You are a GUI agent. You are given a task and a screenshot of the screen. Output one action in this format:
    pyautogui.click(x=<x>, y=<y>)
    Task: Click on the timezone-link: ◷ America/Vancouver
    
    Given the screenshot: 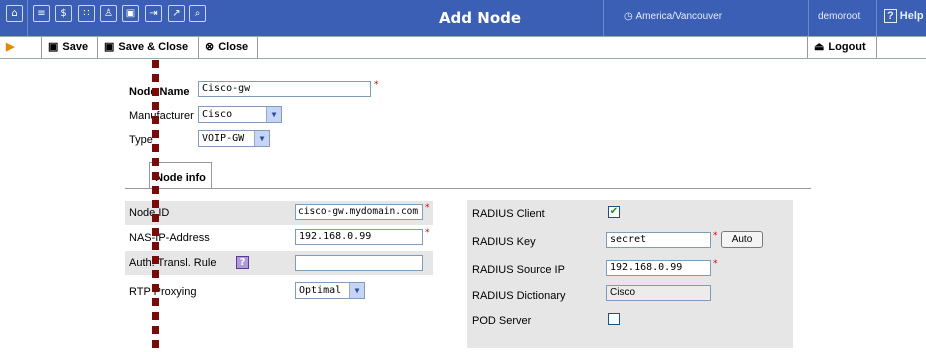 What is the action you would take?
    pyautogui.click(x=673, y=16)
    